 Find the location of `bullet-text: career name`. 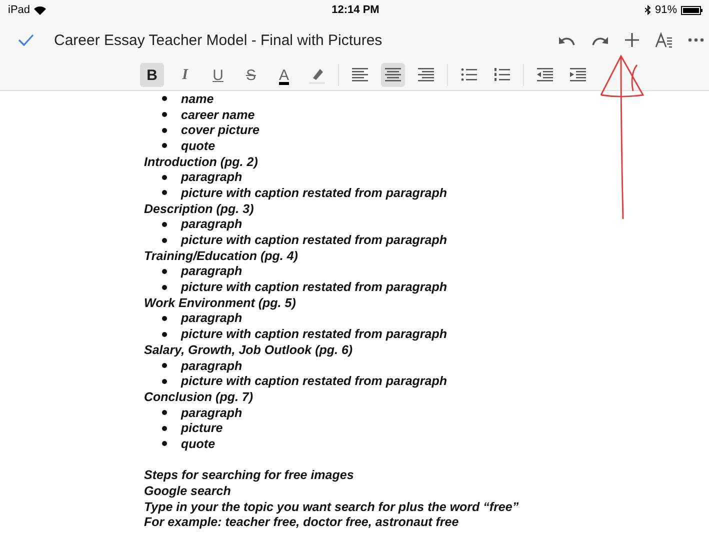

bullet-text: career name is located at coordinates (218, 115).